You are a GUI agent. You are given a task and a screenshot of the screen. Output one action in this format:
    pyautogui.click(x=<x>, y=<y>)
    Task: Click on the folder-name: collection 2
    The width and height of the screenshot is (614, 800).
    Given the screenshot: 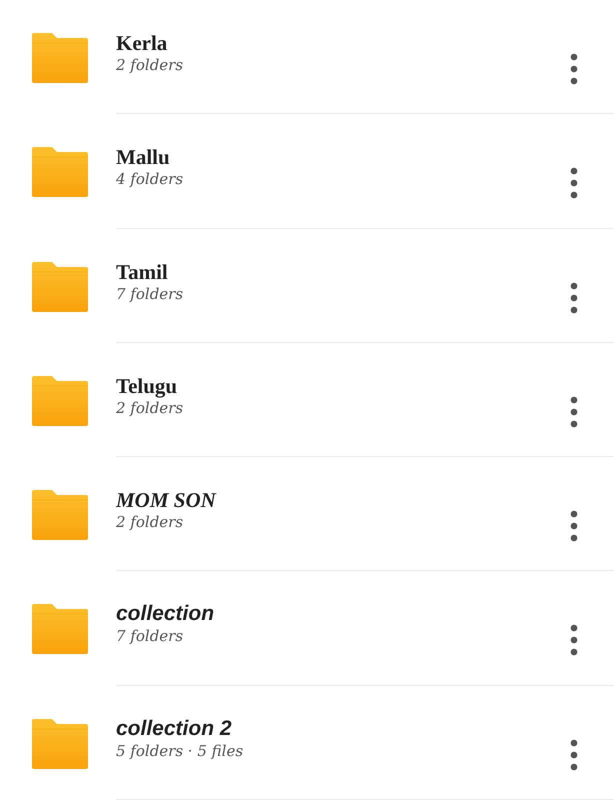 What is the action you would take?
    pyautogui.click(x=174, y=728)
    